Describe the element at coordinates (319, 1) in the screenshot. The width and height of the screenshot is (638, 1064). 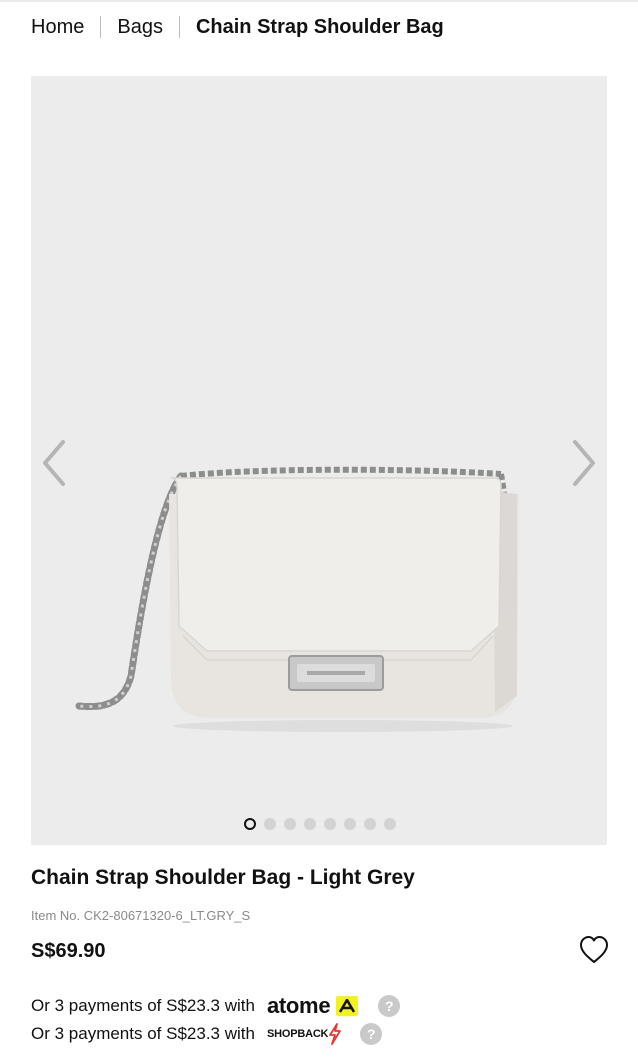
I see `top-divider` at that location.